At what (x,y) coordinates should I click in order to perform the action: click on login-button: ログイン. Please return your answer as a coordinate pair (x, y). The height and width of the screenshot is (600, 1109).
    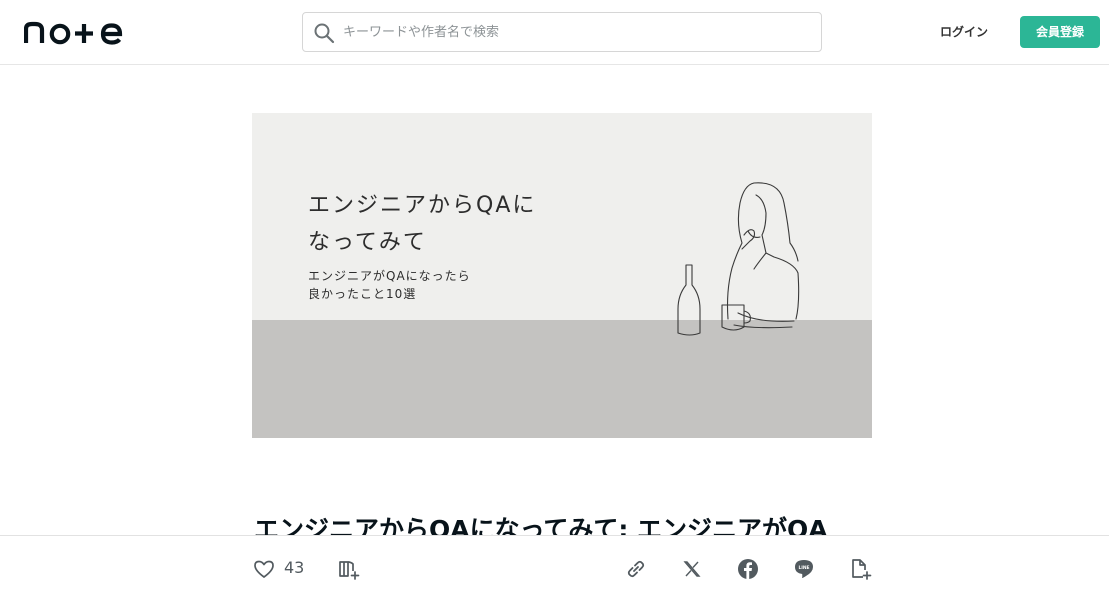
    Looking at the image, I should click on (964, 32).